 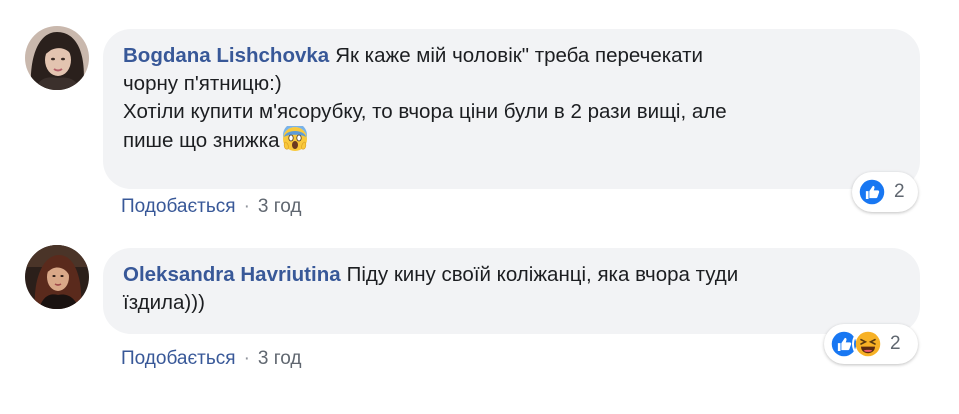 I want to click on comment-text-line: їздила))), so click(x=164, y=302).